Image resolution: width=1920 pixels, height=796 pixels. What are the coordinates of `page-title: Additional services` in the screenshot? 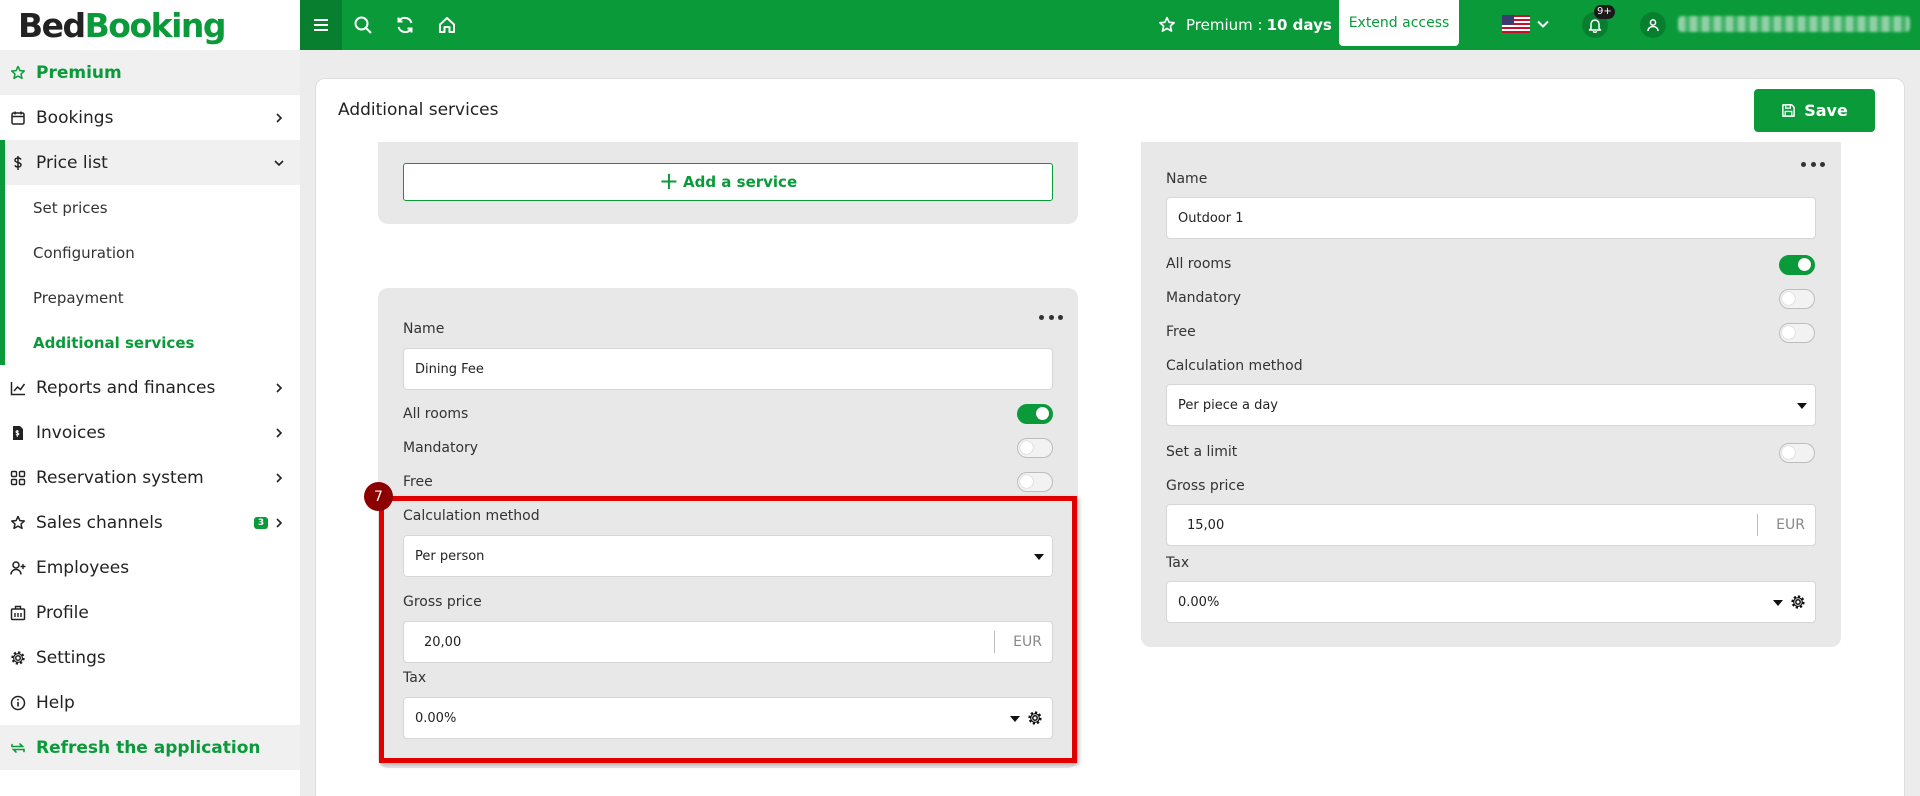 It's located at (418, 110).